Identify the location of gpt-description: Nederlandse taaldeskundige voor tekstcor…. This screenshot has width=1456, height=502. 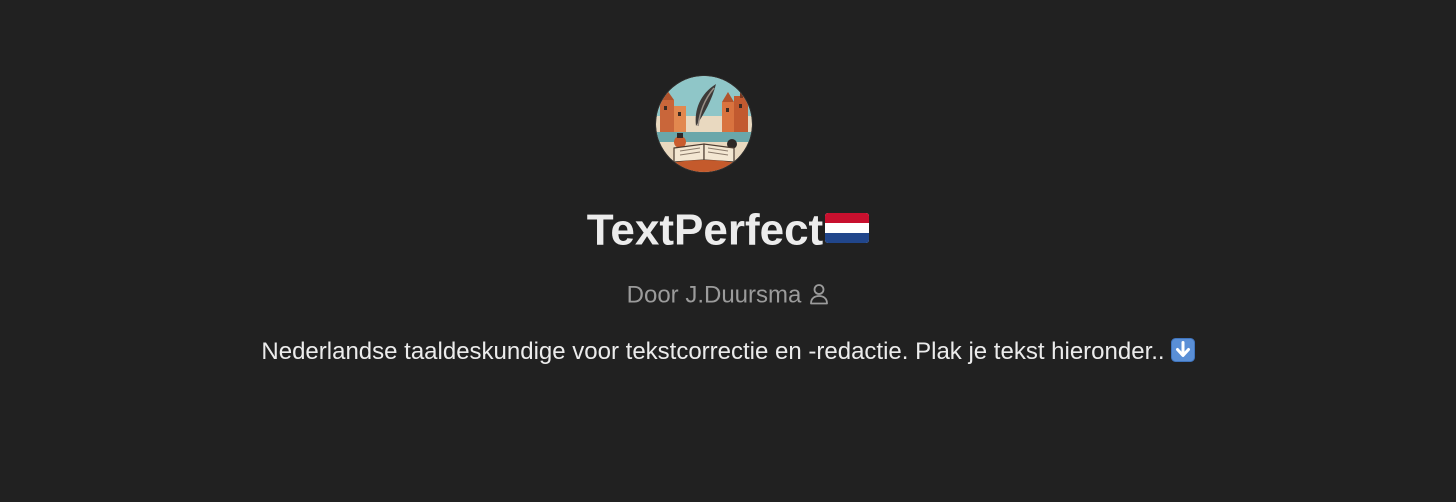
(728, 352).